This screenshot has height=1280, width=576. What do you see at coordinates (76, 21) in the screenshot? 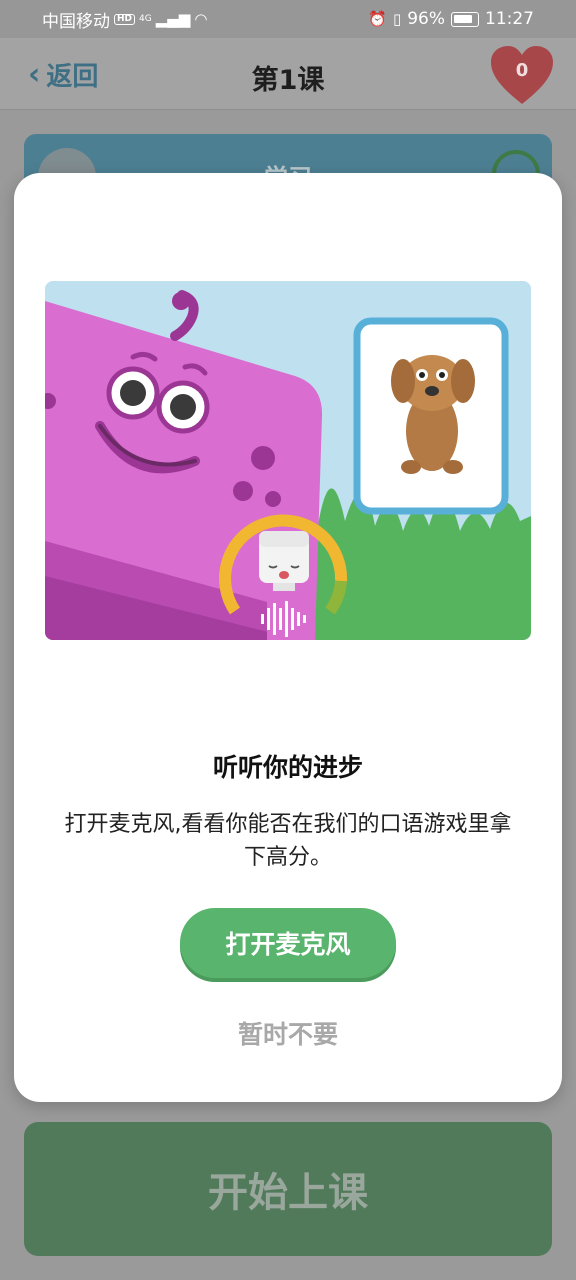
I see `carrier-label: 中国移动` at bounding box center [76, 21].